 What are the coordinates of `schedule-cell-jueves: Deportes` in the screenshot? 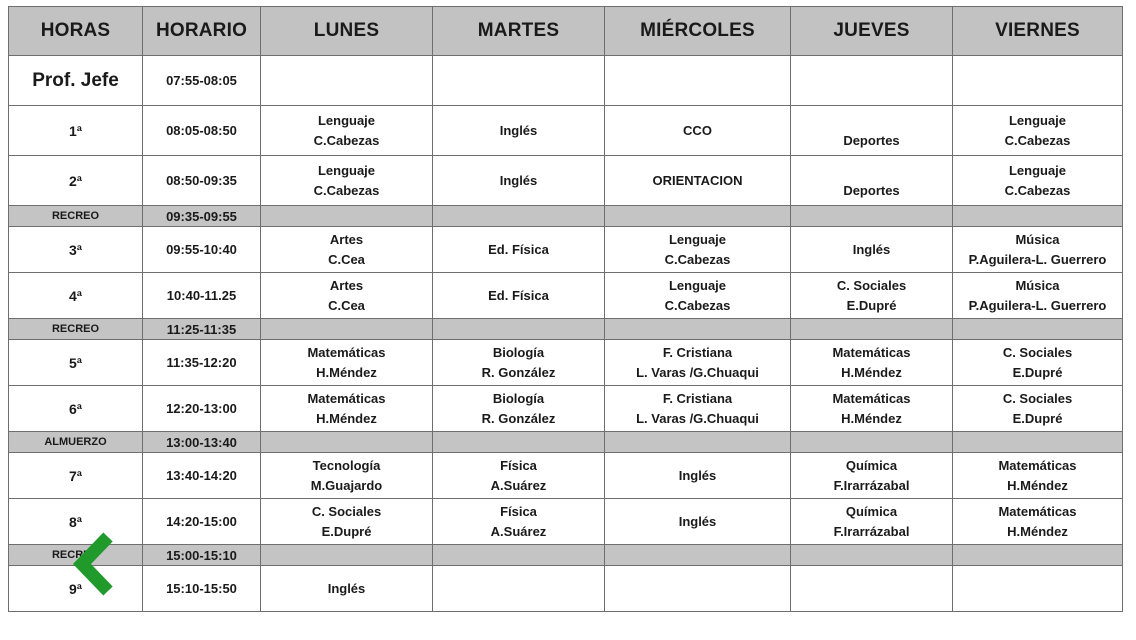 It's located at (871, 180).